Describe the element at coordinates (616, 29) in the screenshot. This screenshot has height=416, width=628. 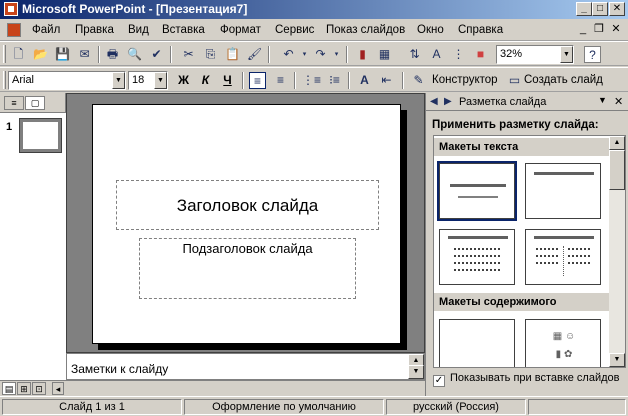
I see `doc-close-button: ✕` at that location.